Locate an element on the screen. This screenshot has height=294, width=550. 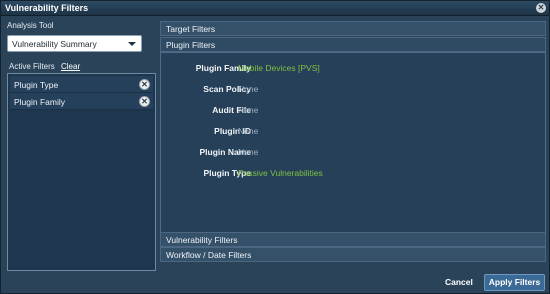
active-filter-plugin-family: Plugin Family ✕ is located at coordinates (81, 101).